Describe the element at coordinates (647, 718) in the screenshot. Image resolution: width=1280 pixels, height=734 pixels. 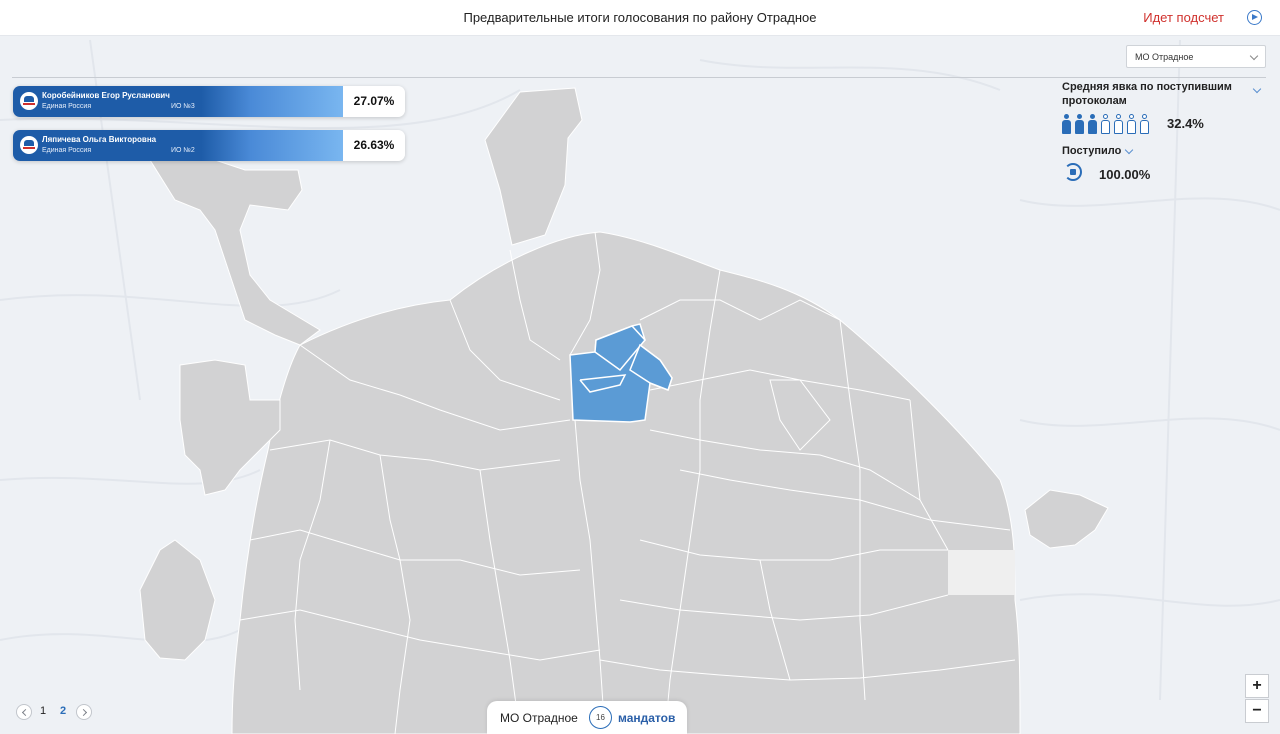
I see `mandates-unit: мандатов` at that location.